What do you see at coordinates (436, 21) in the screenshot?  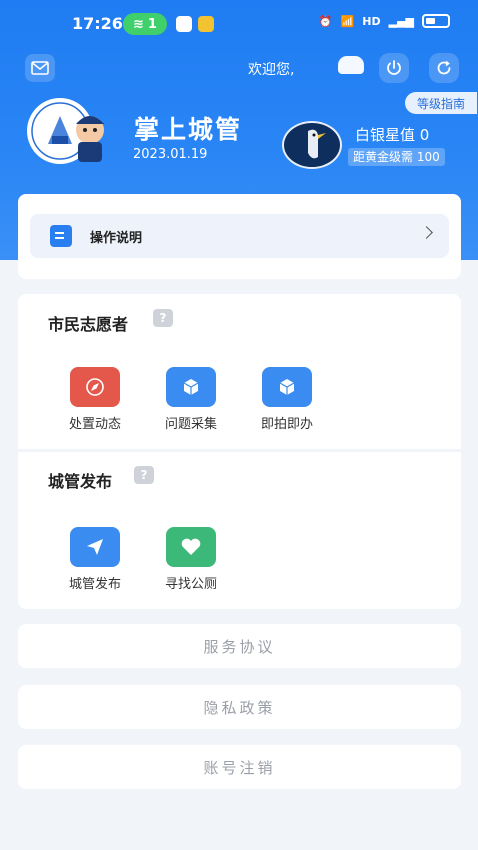 I see `battery-icon` at bounding box center [436, 21].